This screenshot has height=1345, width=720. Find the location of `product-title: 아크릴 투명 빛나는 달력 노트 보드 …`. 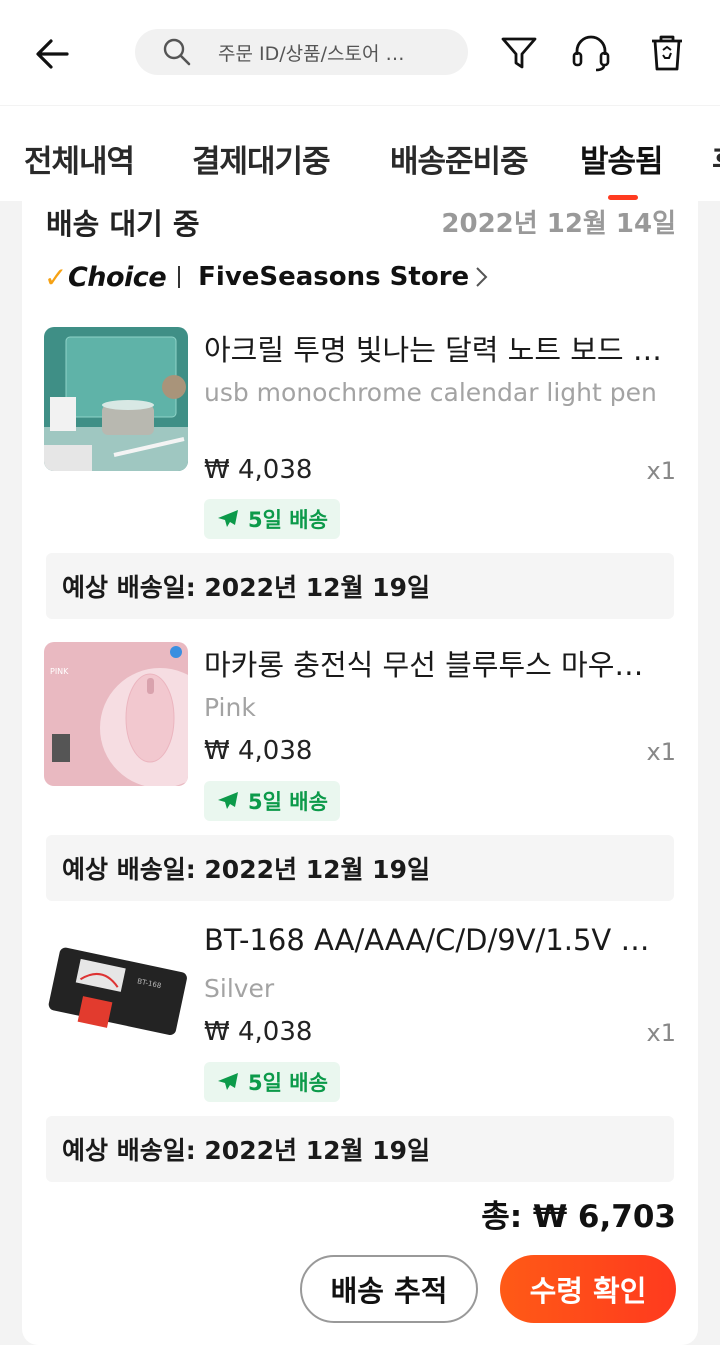

product-title: 아크릴 투명 빛나는 달력 노트 보드 … is located at coordinates (433, 350).